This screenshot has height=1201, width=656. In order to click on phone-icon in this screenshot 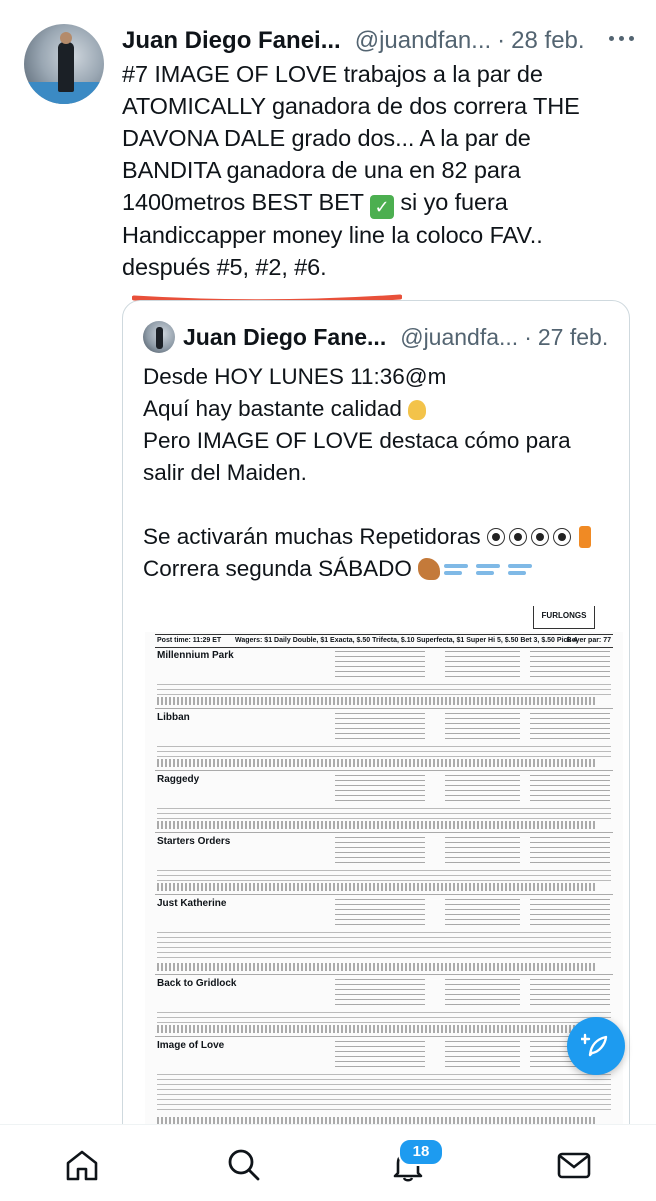, I will do `click(584, 537)`.